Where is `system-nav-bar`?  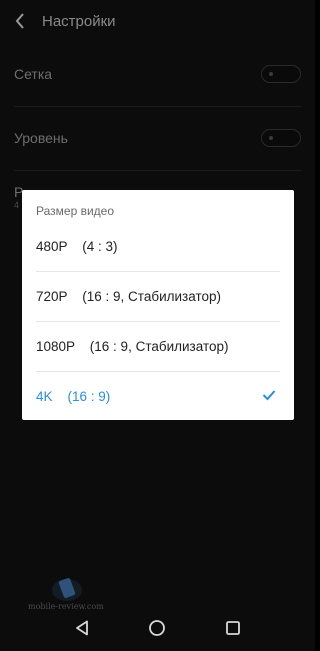 system-nav-bar is located at coordinates (157, 628).